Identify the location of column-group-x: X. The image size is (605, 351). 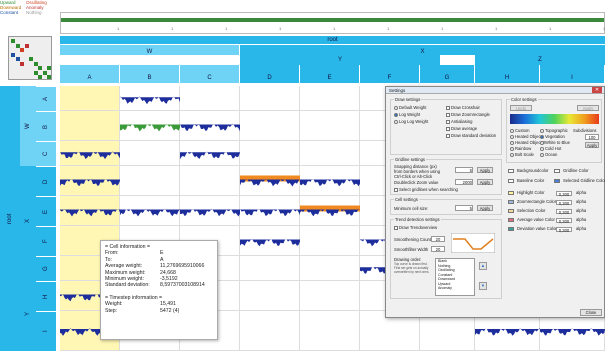
(422, 50).